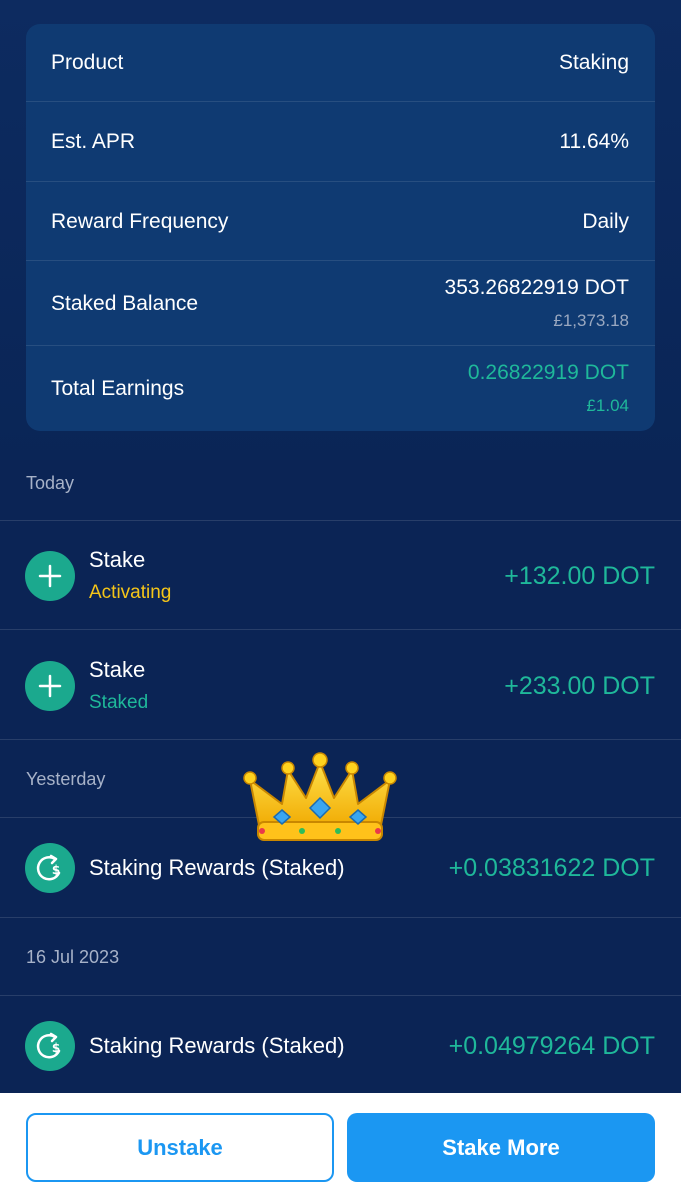 Image resolution: width=681 pixels, height=1200 pixels. I want to click on total-earnings-value: 0.26822919 DOT, so click(548, 372).